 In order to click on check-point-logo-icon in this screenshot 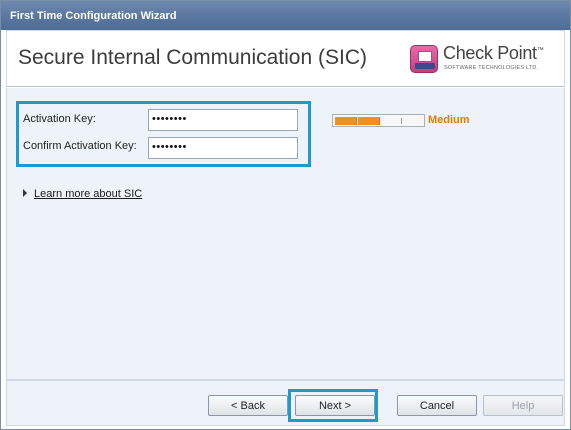, I will do `click(424, 59)`.